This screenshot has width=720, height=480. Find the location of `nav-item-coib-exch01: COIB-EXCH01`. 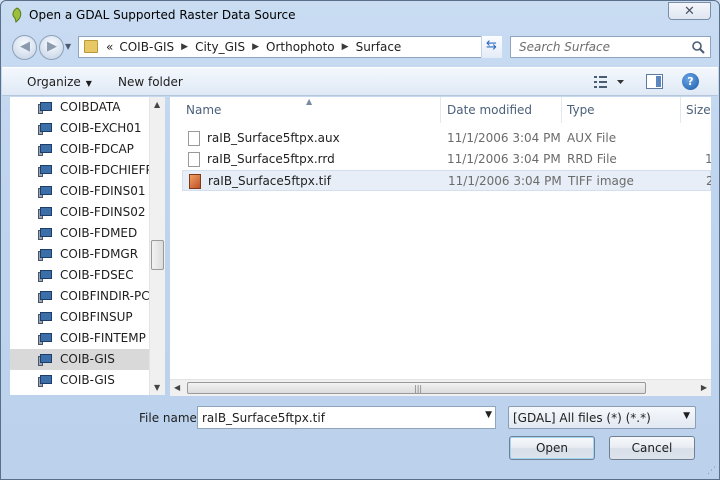

nav-item-coib-exch01: COIB-EXCH01 is located at coordinates (79, 128).